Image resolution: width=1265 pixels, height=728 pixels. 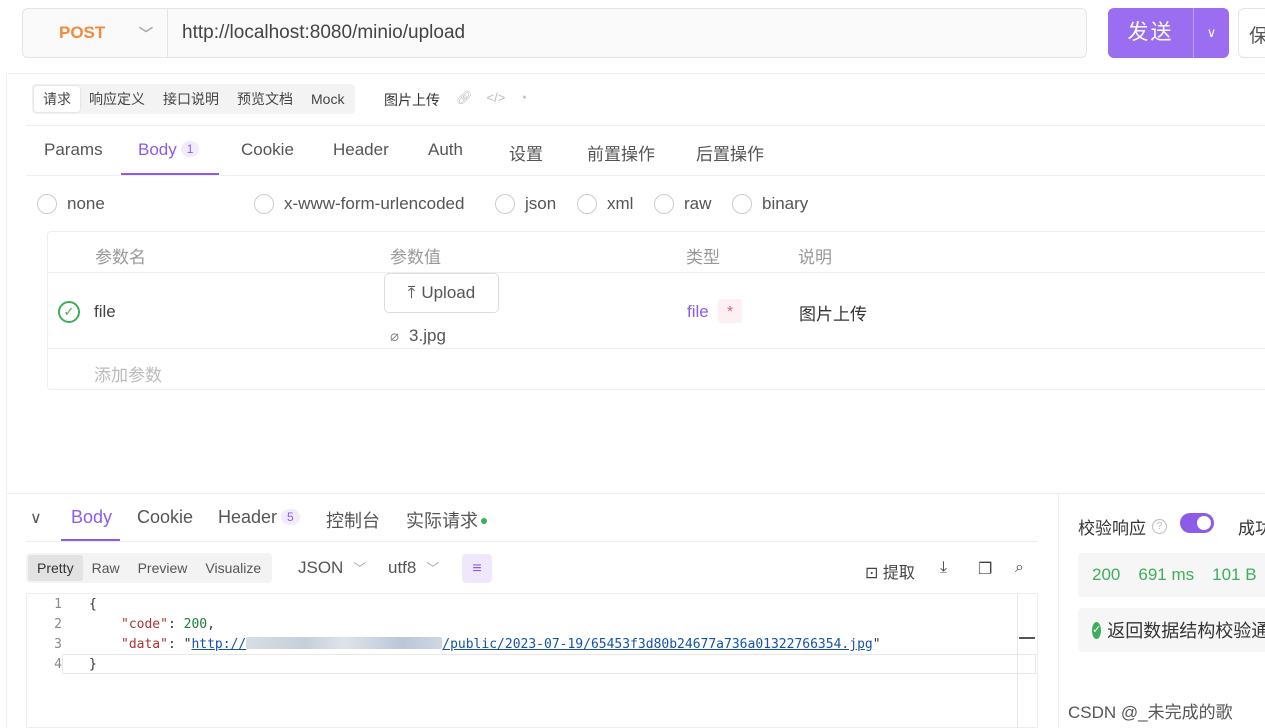 What do you see at coordinates (361, 150) in the screenshot?
I see `tab-header: Header` at bounding box center [361, 150].